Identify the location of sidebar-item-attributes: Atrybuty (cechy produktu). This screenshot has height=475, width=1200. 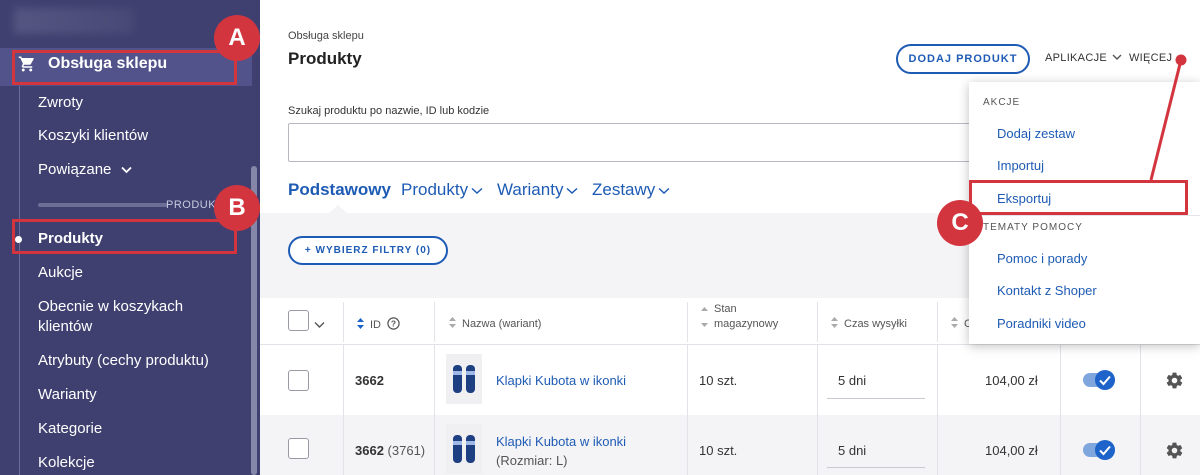
(123, 361).